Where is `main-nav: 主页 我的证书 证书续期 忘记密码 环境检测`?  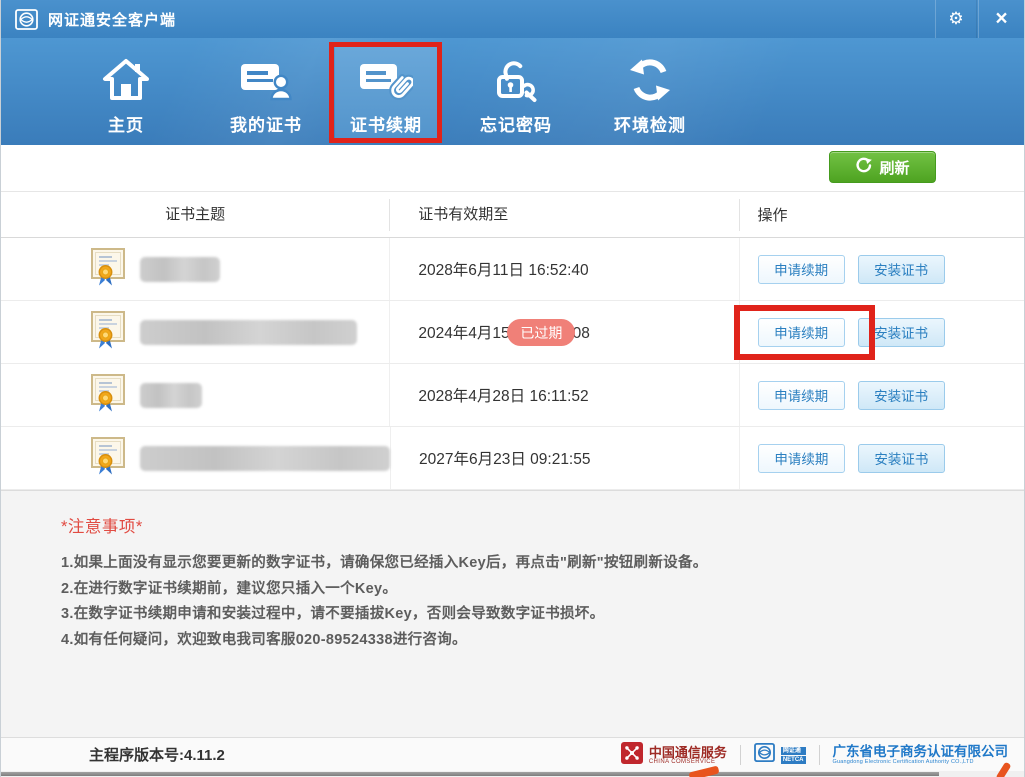
main-nav: 主页 我的证书 证书续期 忘记密码 环境检测 is located at coordinates (512, 91).